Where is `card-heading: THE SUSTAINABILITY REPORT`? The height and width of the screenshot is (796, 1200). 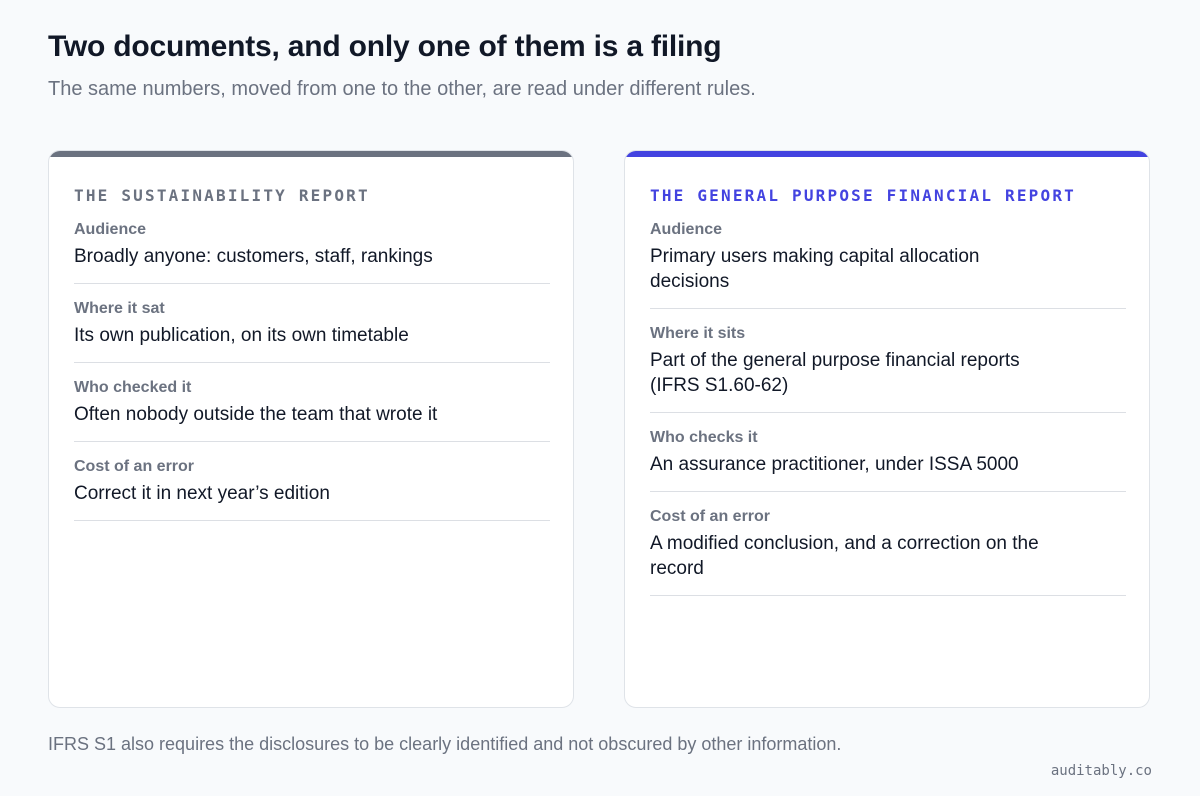
card-heading: THE SUSTAINABILITY REPORT is located at coordinates (222, 195).